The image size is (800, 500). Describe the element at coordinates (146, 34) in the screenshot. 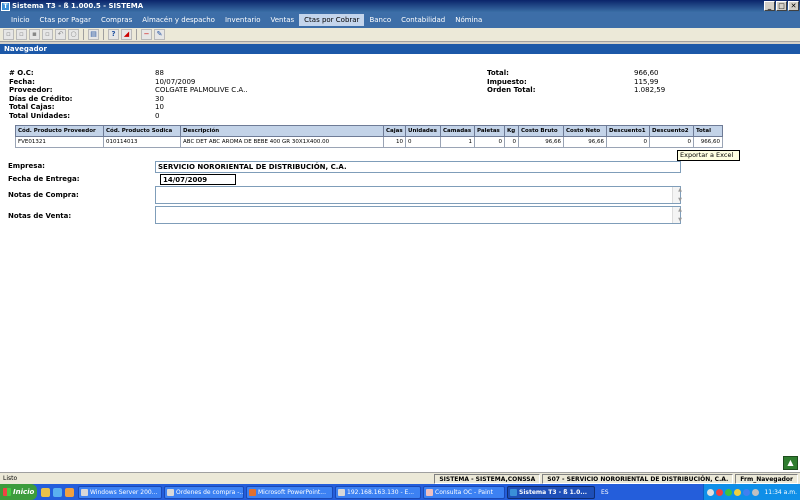

I see `minus-icon: −` at that location.